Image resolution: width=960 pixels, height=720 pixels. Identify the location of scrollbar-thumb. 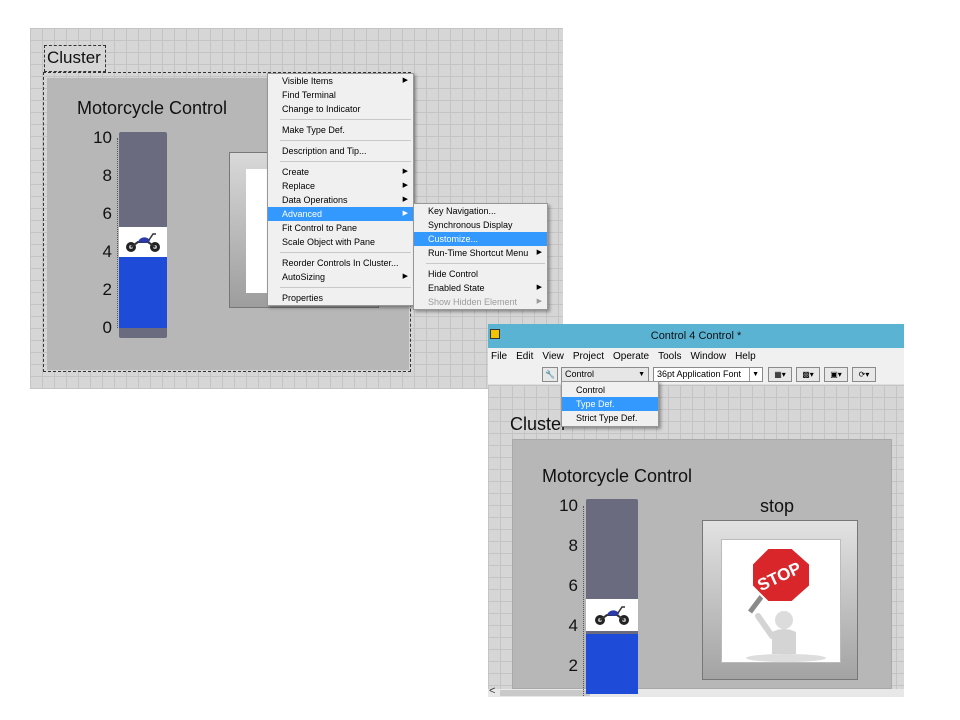
(545, 693).